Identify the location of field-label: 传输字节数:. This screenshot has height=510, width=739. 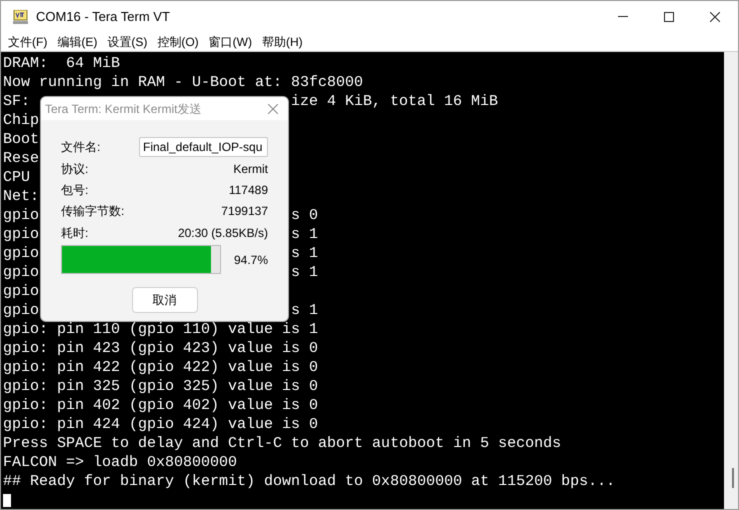
(92, 211).